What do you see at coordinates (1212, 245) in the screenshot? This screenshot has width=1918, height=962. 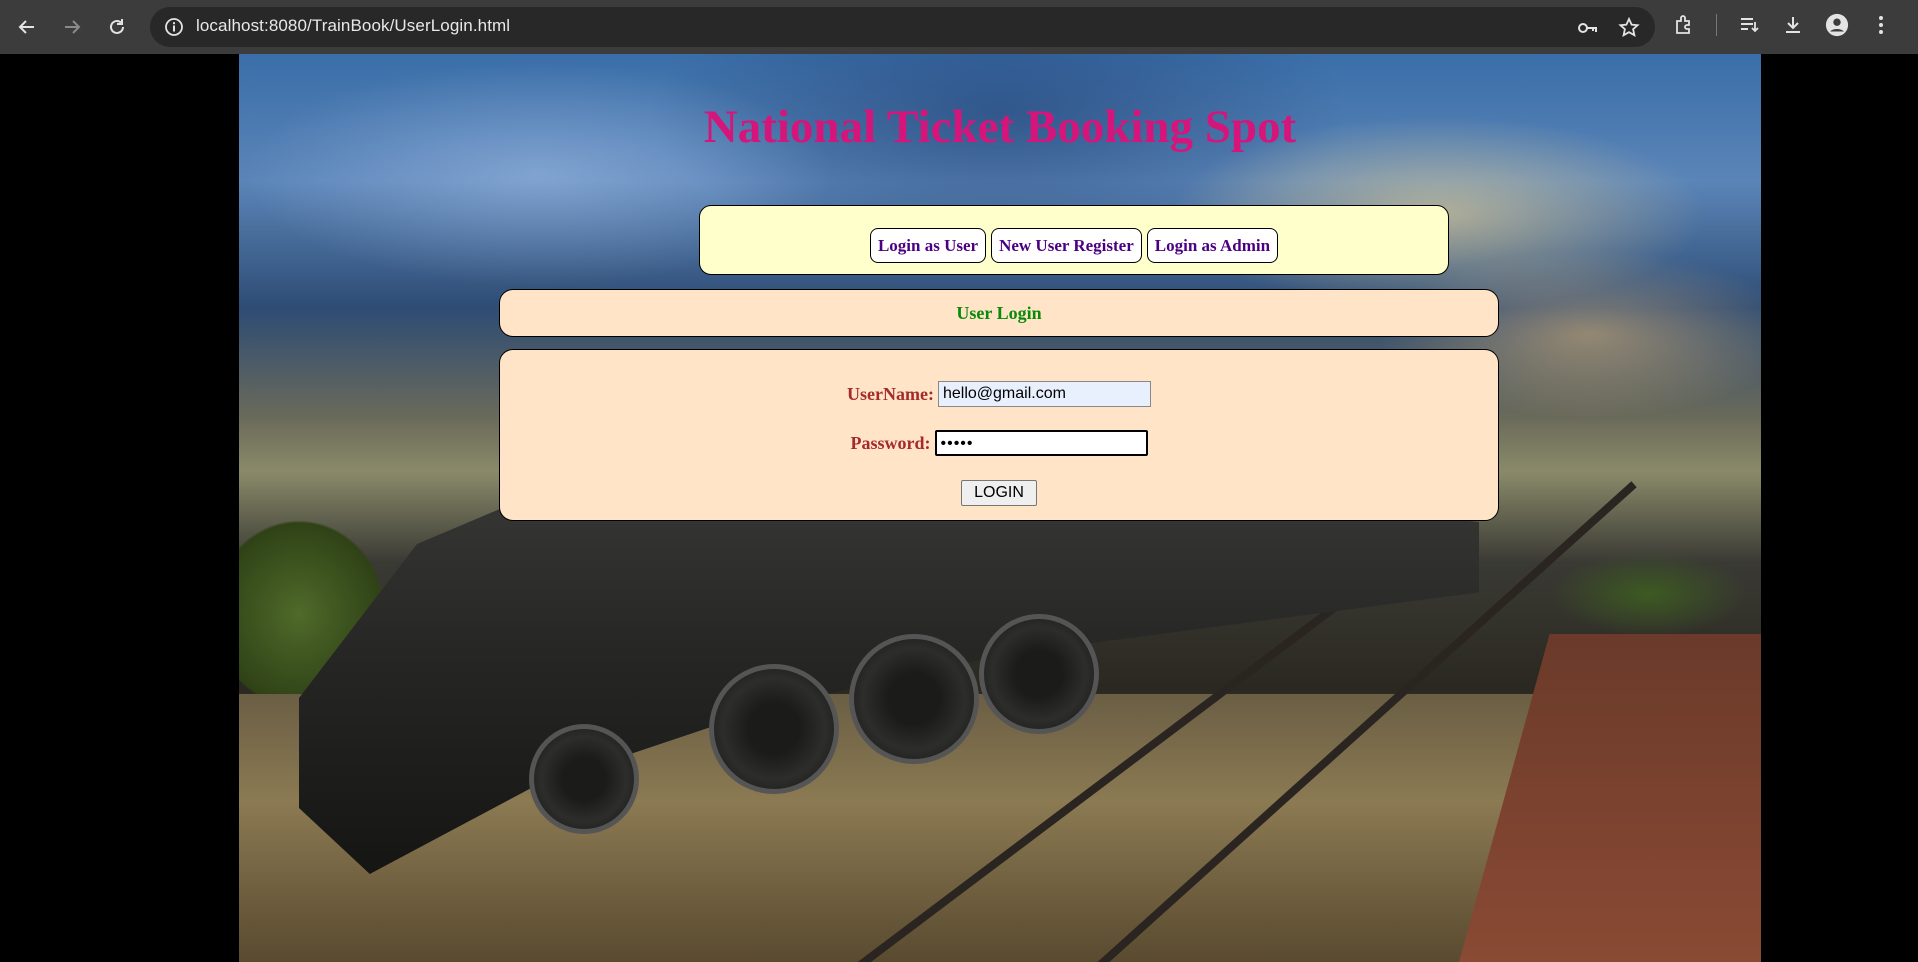 I see `login-as-admin-button: Login as Admin` at bounding box center [1212, 245].